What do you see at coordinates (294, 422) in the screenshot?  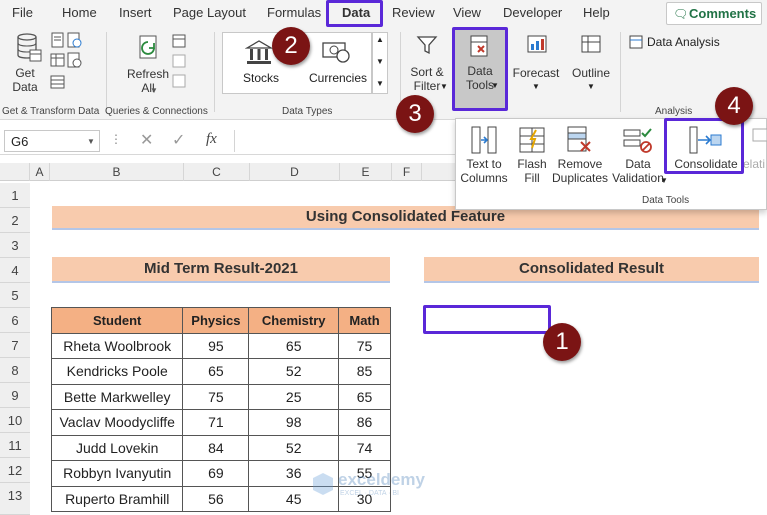 I see `cell-chemistry: 98` at bounding box center [294, 422].